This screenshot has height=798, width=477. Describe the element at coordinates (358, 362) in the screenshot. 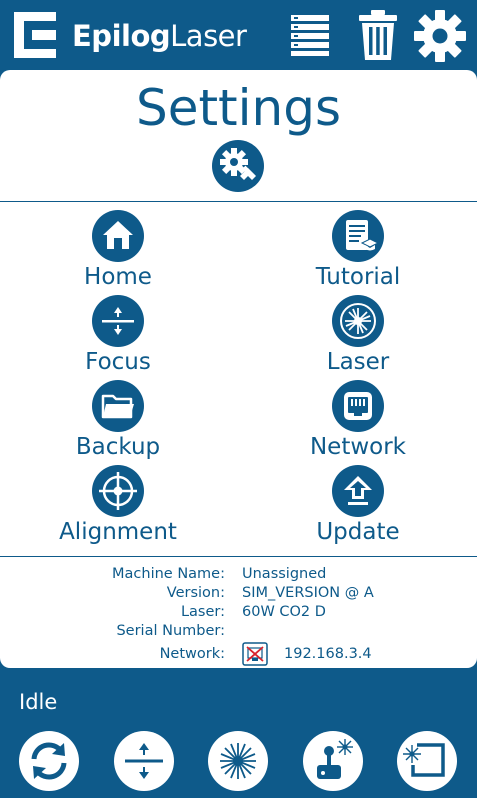

I see `menu-laser-label: Laser` at that location.